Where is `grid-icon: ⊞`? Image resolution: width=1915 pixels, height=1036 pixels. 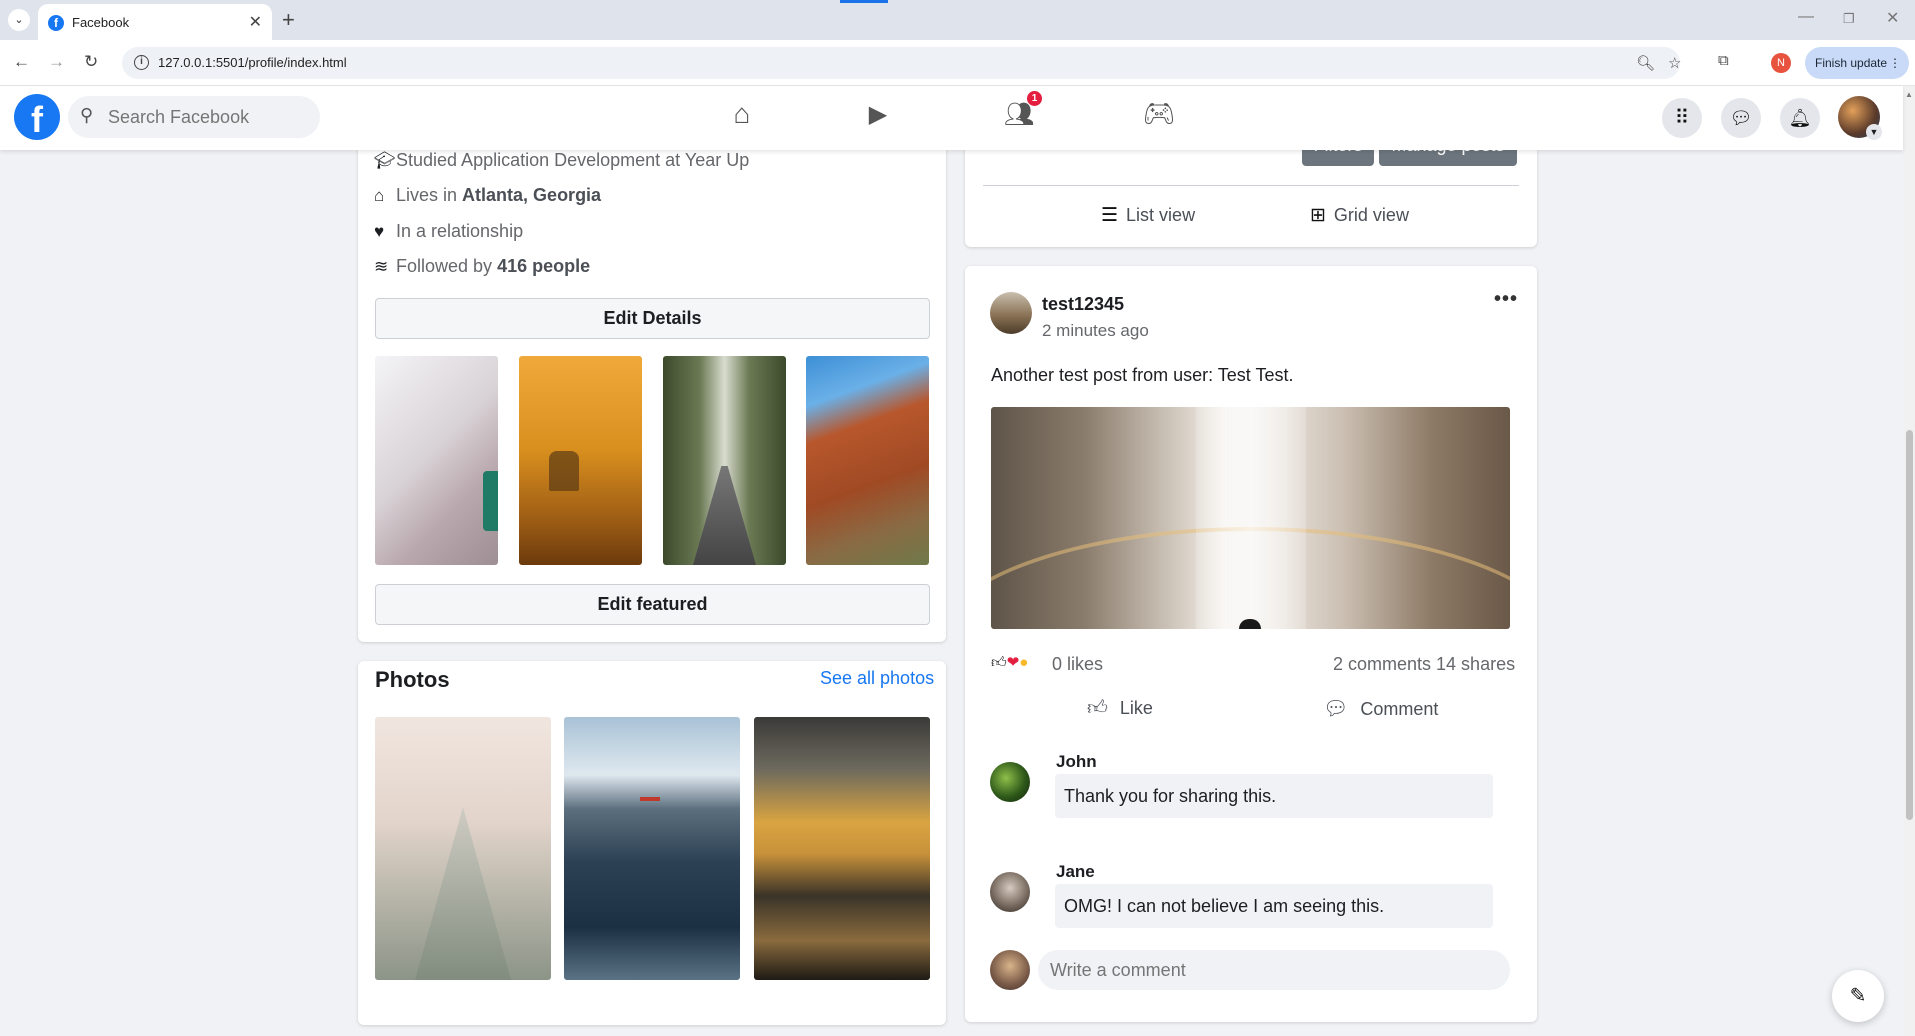 grid-icon: ⊞ is located at coordinates (1318, 215).